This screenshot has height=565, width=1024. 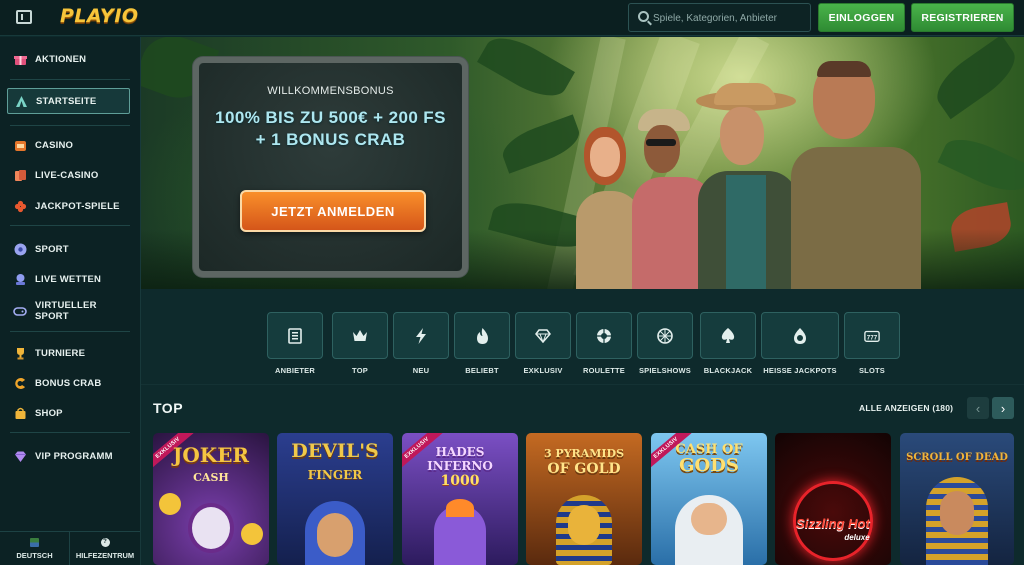 I want to click on wheel-icon, so click(x=665, y=335).